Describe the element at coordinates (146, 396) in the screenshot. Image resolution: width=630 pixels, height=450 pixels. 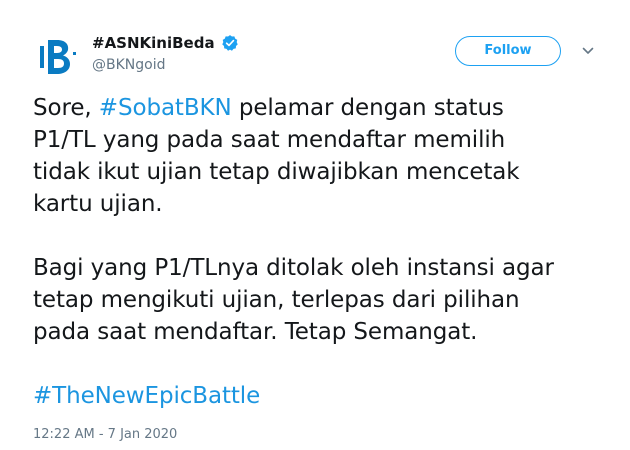
I see `hashtag-link-thenewepicbattle: #TheNewEpicBattle` at that location.